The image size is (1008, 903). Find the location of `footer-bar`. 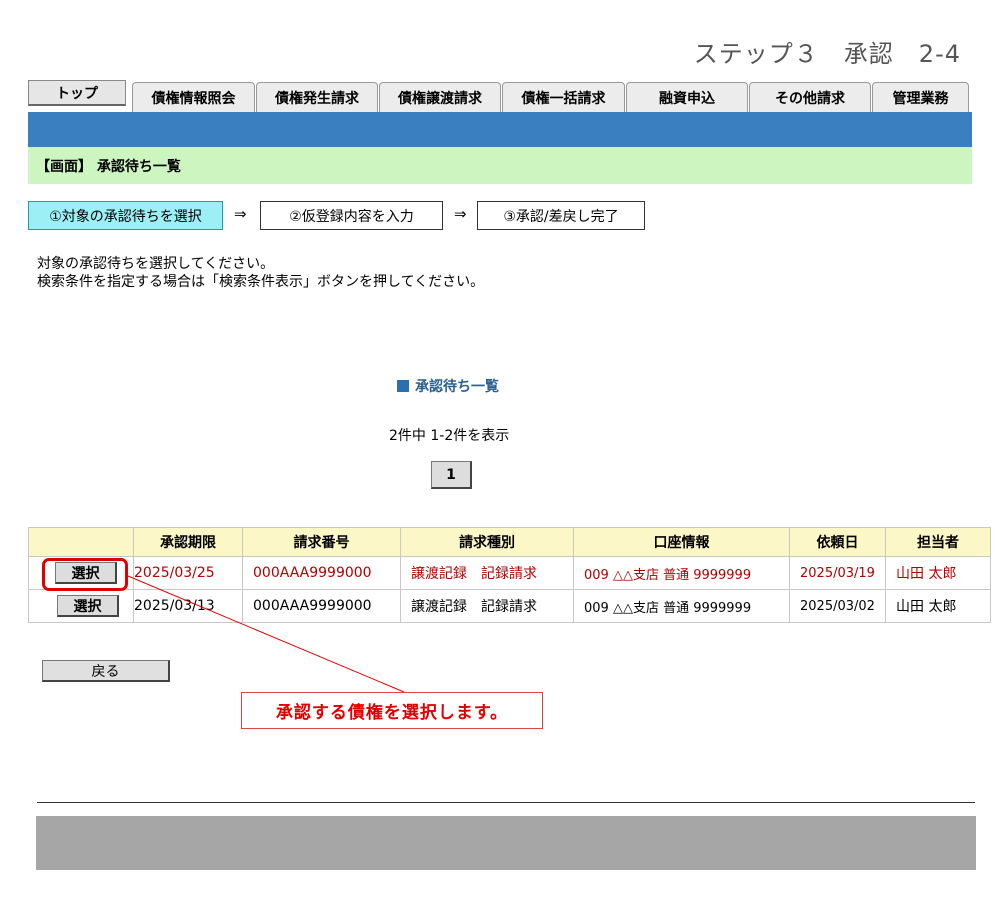

footer-bar is located at coordinates (506, 843).